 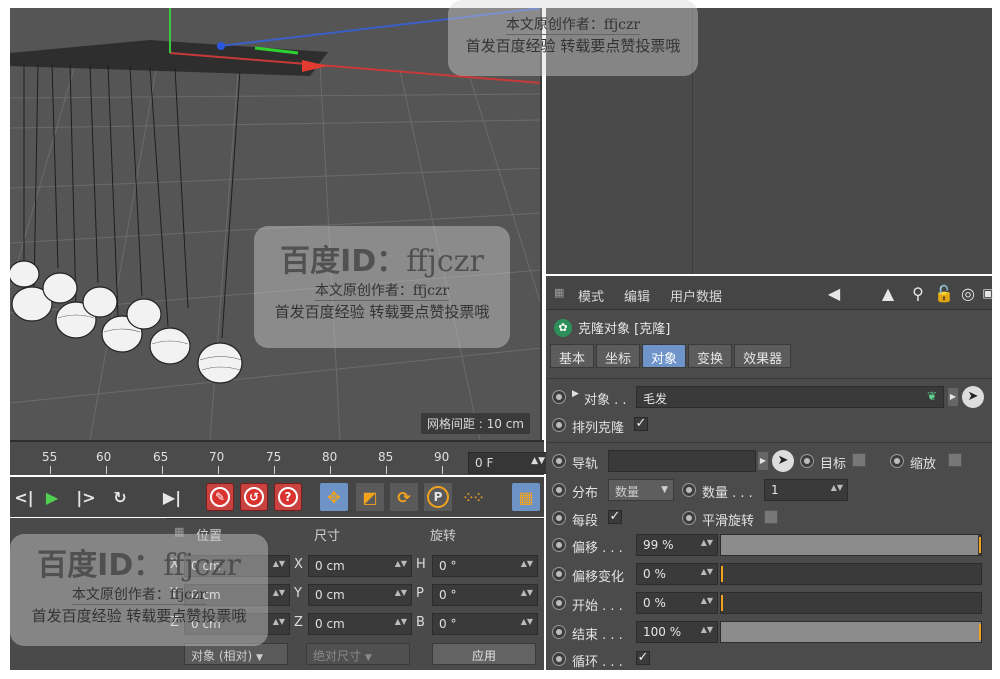 I want to click on expand-arrow-icon: ▶, so click(x=575, y=394).